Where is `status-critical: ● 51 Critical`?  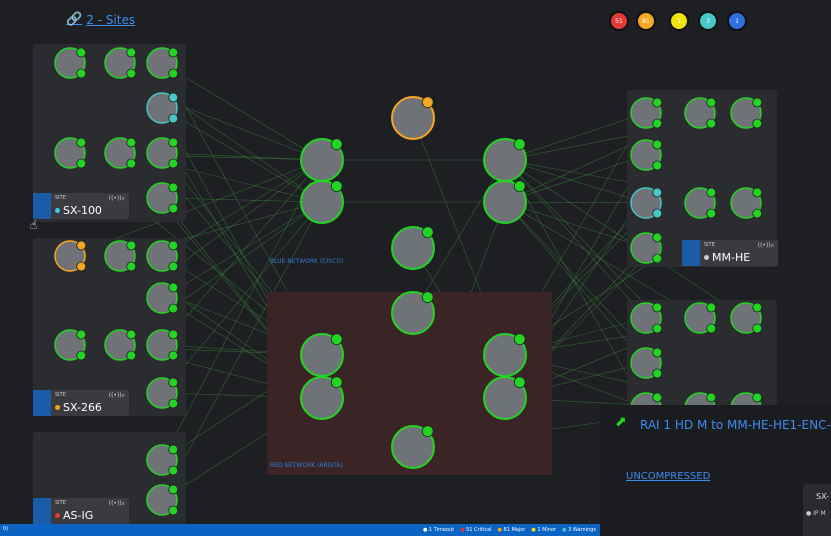
status-critical: ● 51 Critical is located at coordinates (475, 530).